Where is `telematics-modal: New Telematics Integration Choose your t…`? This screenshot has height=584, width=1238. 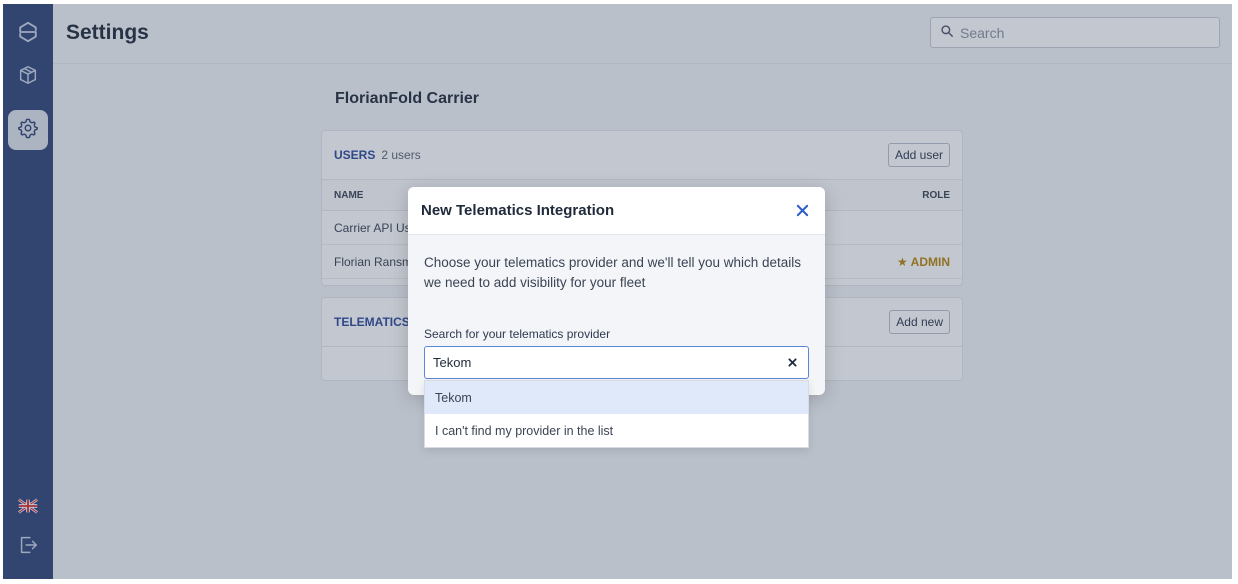
telematics-modal: New Telematics Integration Choose your t… is located at coordinates (616, 291).